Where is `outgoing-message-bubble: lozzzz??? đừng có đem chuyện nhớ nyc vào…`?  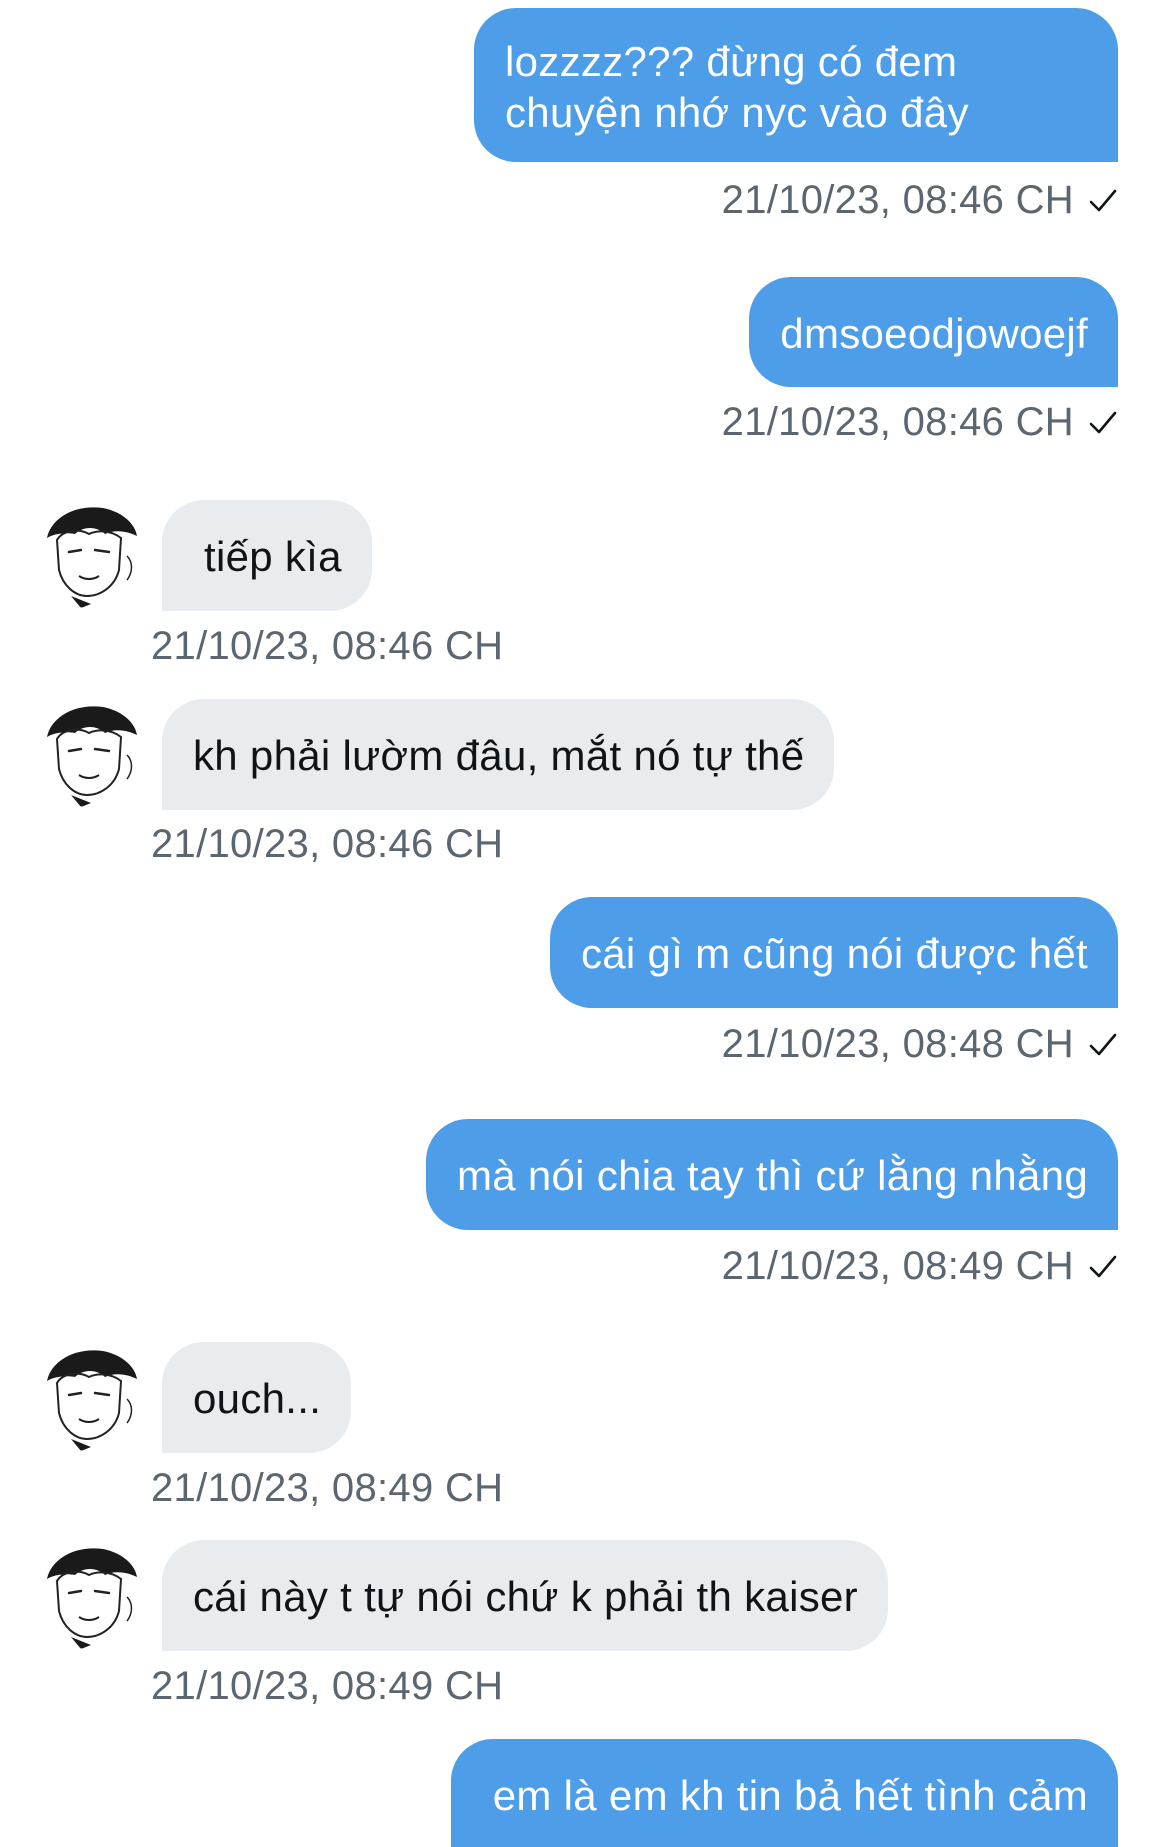 outgoing-message-bubble: lozzzz??? đừng có đem chuyện nhớ nyc vào… is located at coordinates (796, 85).